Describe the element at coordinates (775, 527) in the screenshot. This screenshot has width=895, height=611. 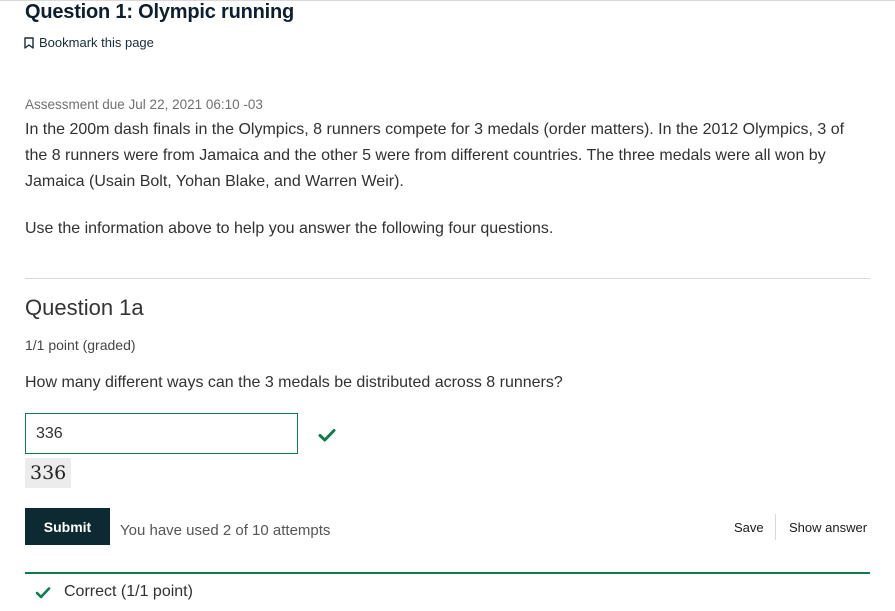
I see `action-separator` at that location.